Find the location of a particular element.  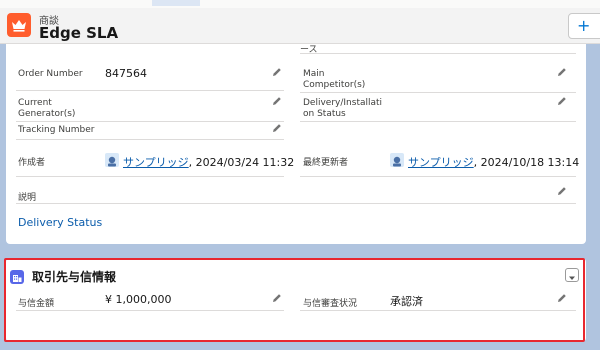

last-modified-by-label: 最終更新者 is located at coordinates (326, 163).